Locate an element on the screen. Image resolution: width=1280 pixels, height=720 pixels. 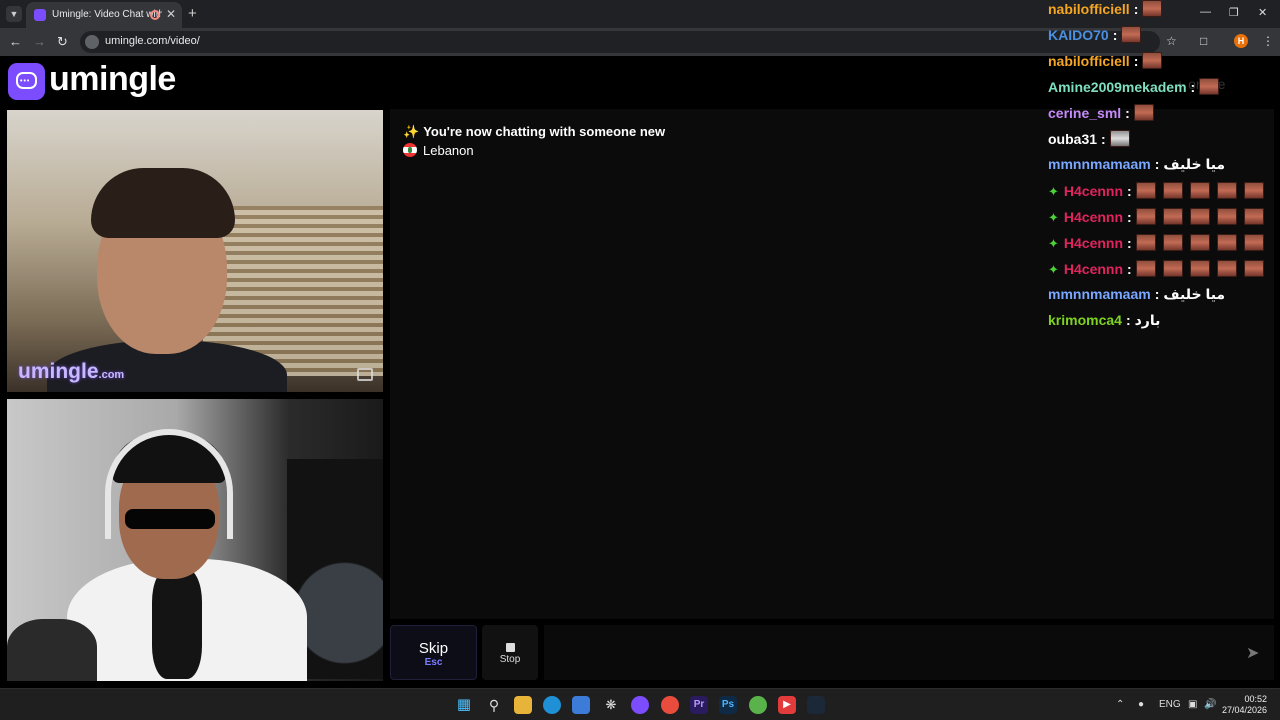
sunglasses is located at coordinates (170, 519).